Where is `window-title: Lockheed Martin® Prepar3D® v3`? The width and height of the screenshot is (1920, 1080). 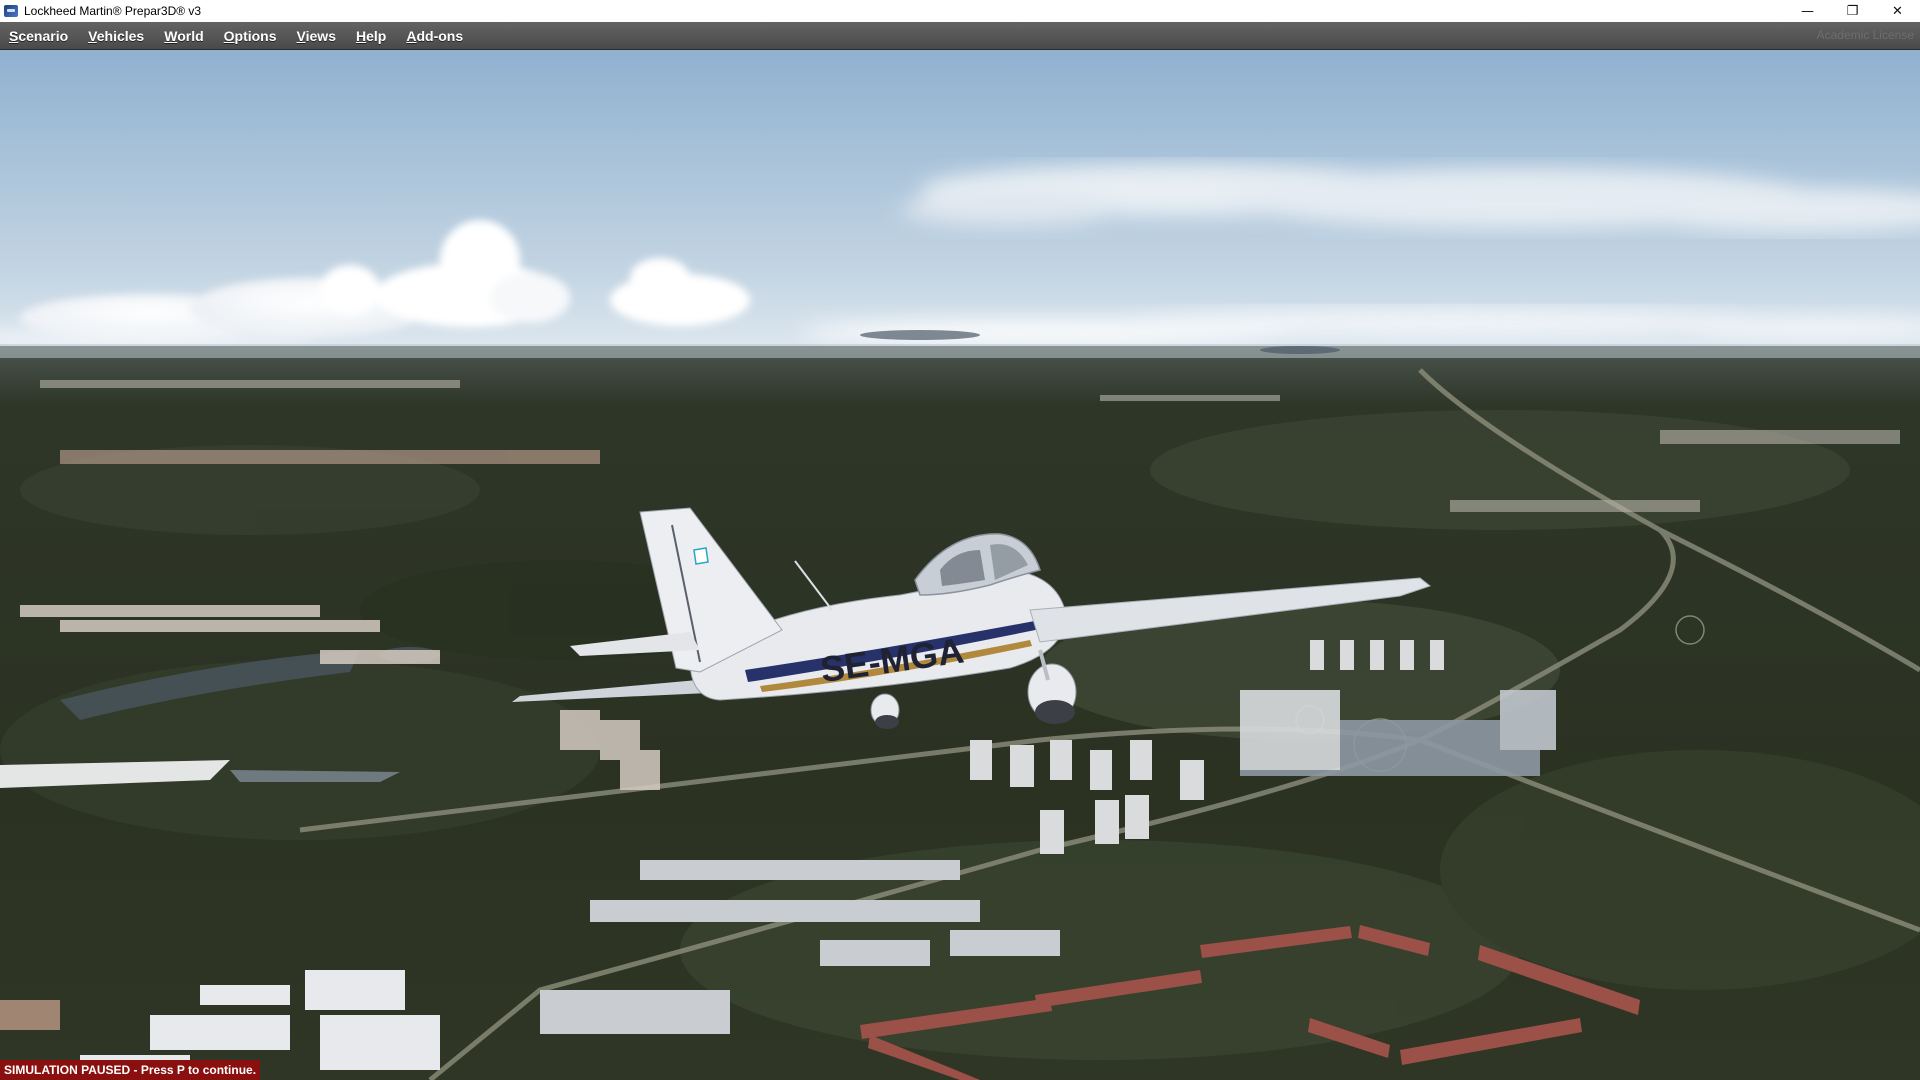 window-title: Lockheed Martin® Prepar3D® v3 is located at coordinates (113, 11).